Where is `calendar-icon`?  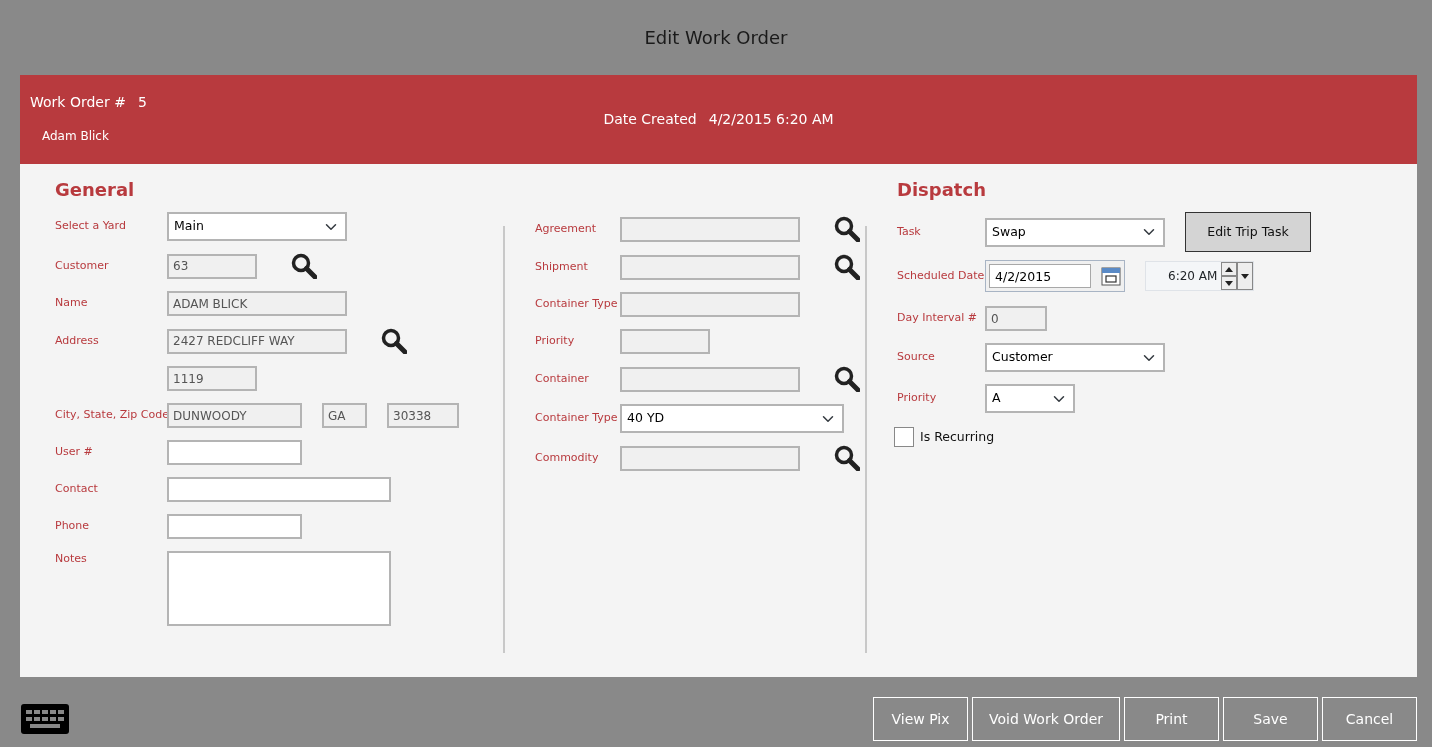 calendar-icon is located at coordinates (1111, 276).